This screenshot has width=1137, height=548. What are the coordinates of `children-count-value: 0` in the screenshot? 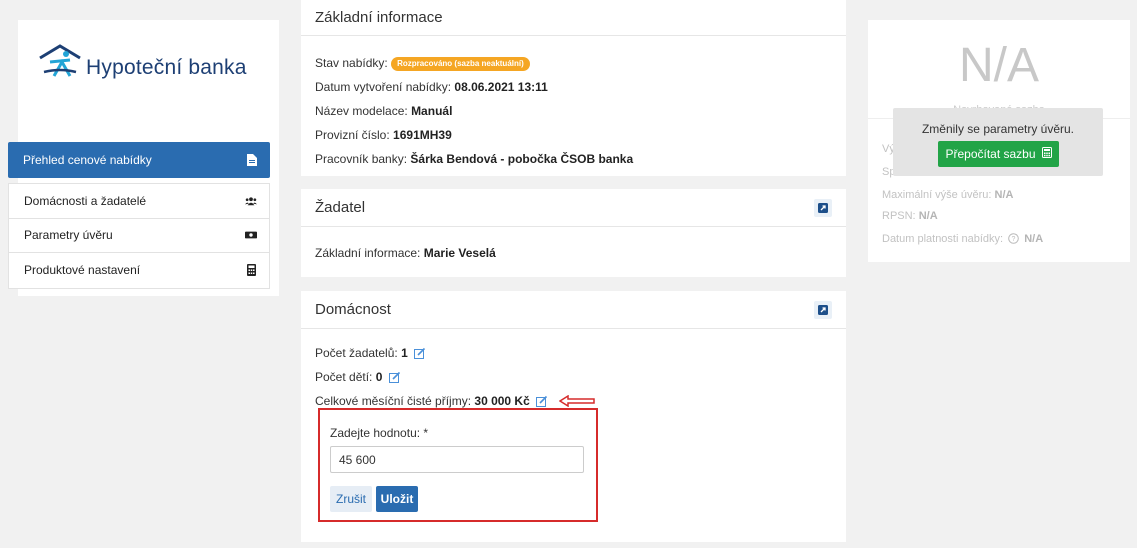 It's located at (379, 377).